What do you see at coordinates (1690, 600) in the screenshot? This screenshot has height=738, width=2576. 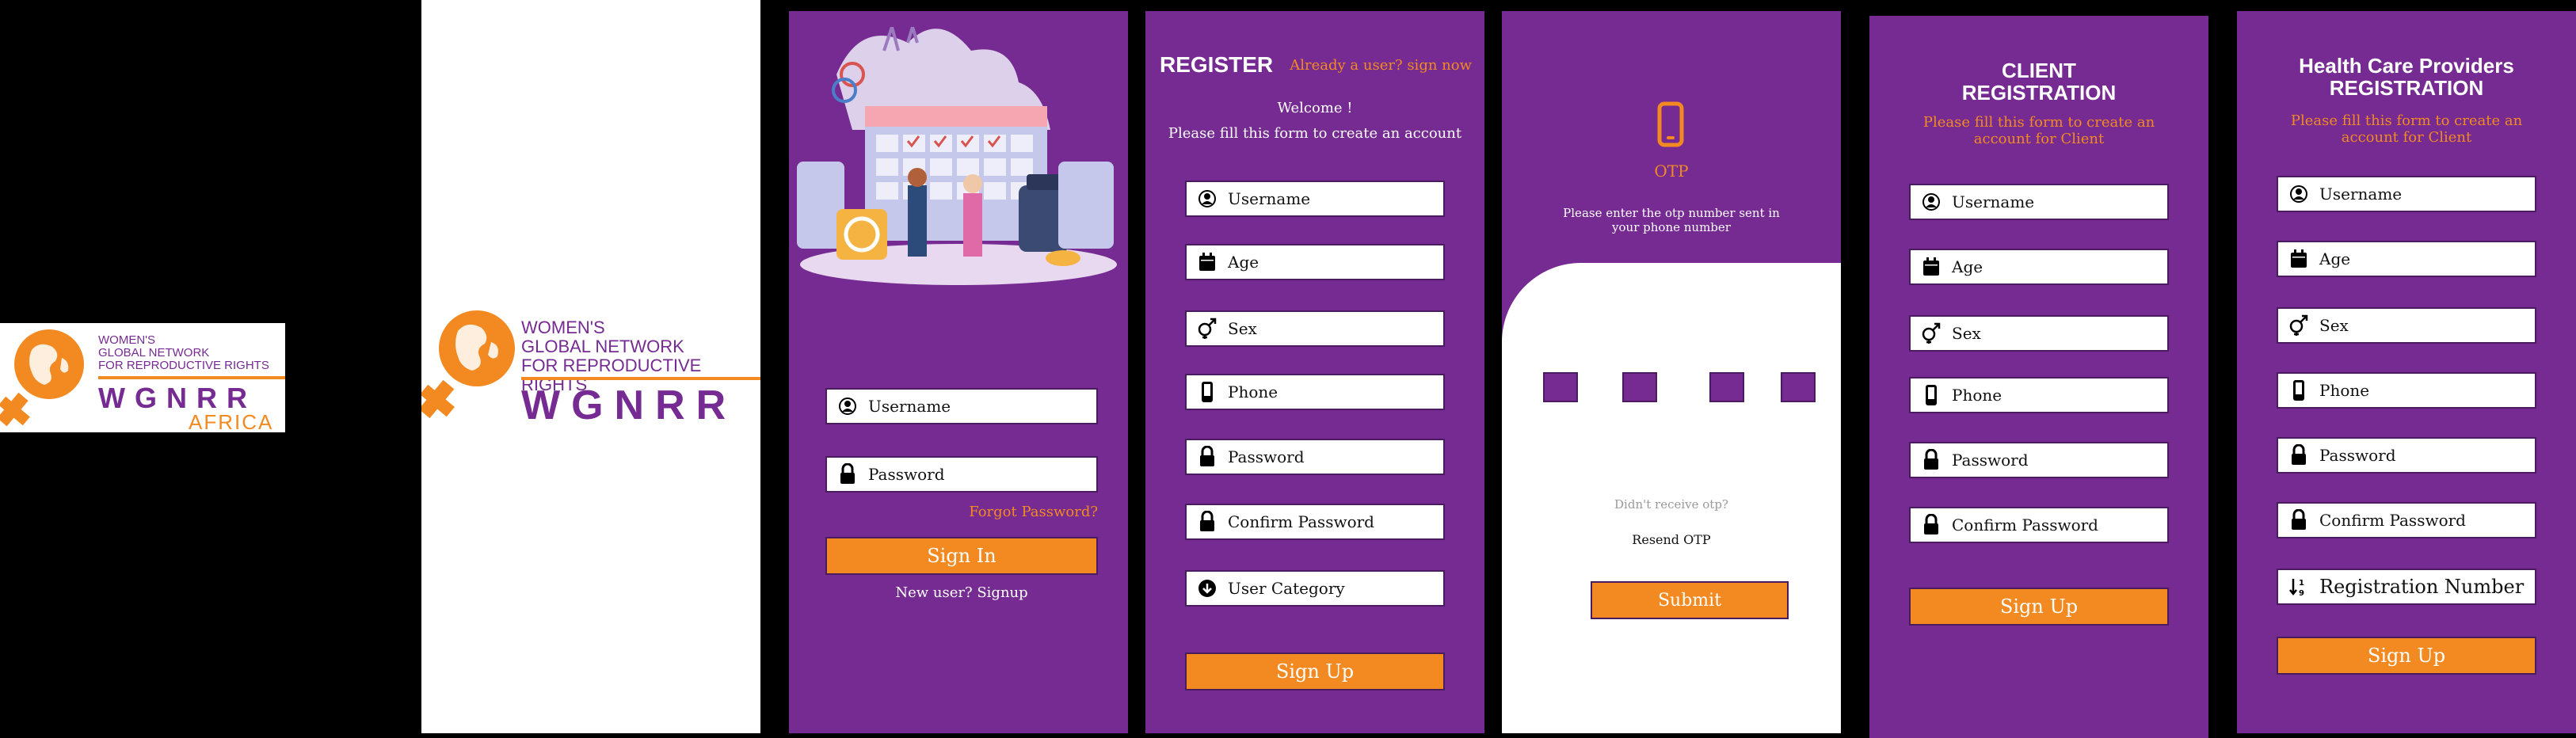 I see `submit-button: Submit` at bounding box center [1690, 600].